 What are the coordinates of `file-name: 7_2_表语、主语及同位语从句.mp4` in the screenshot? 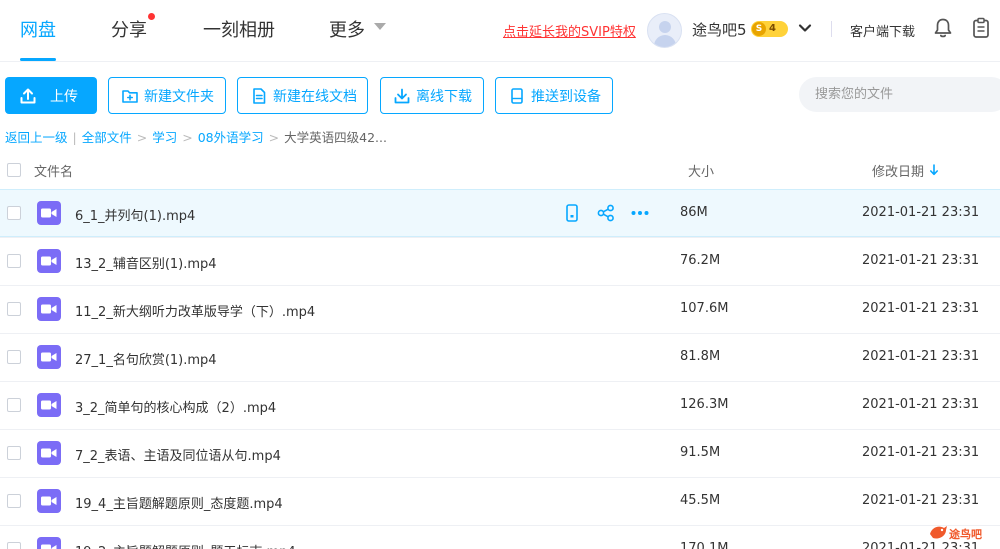 It's located at (178, 454).